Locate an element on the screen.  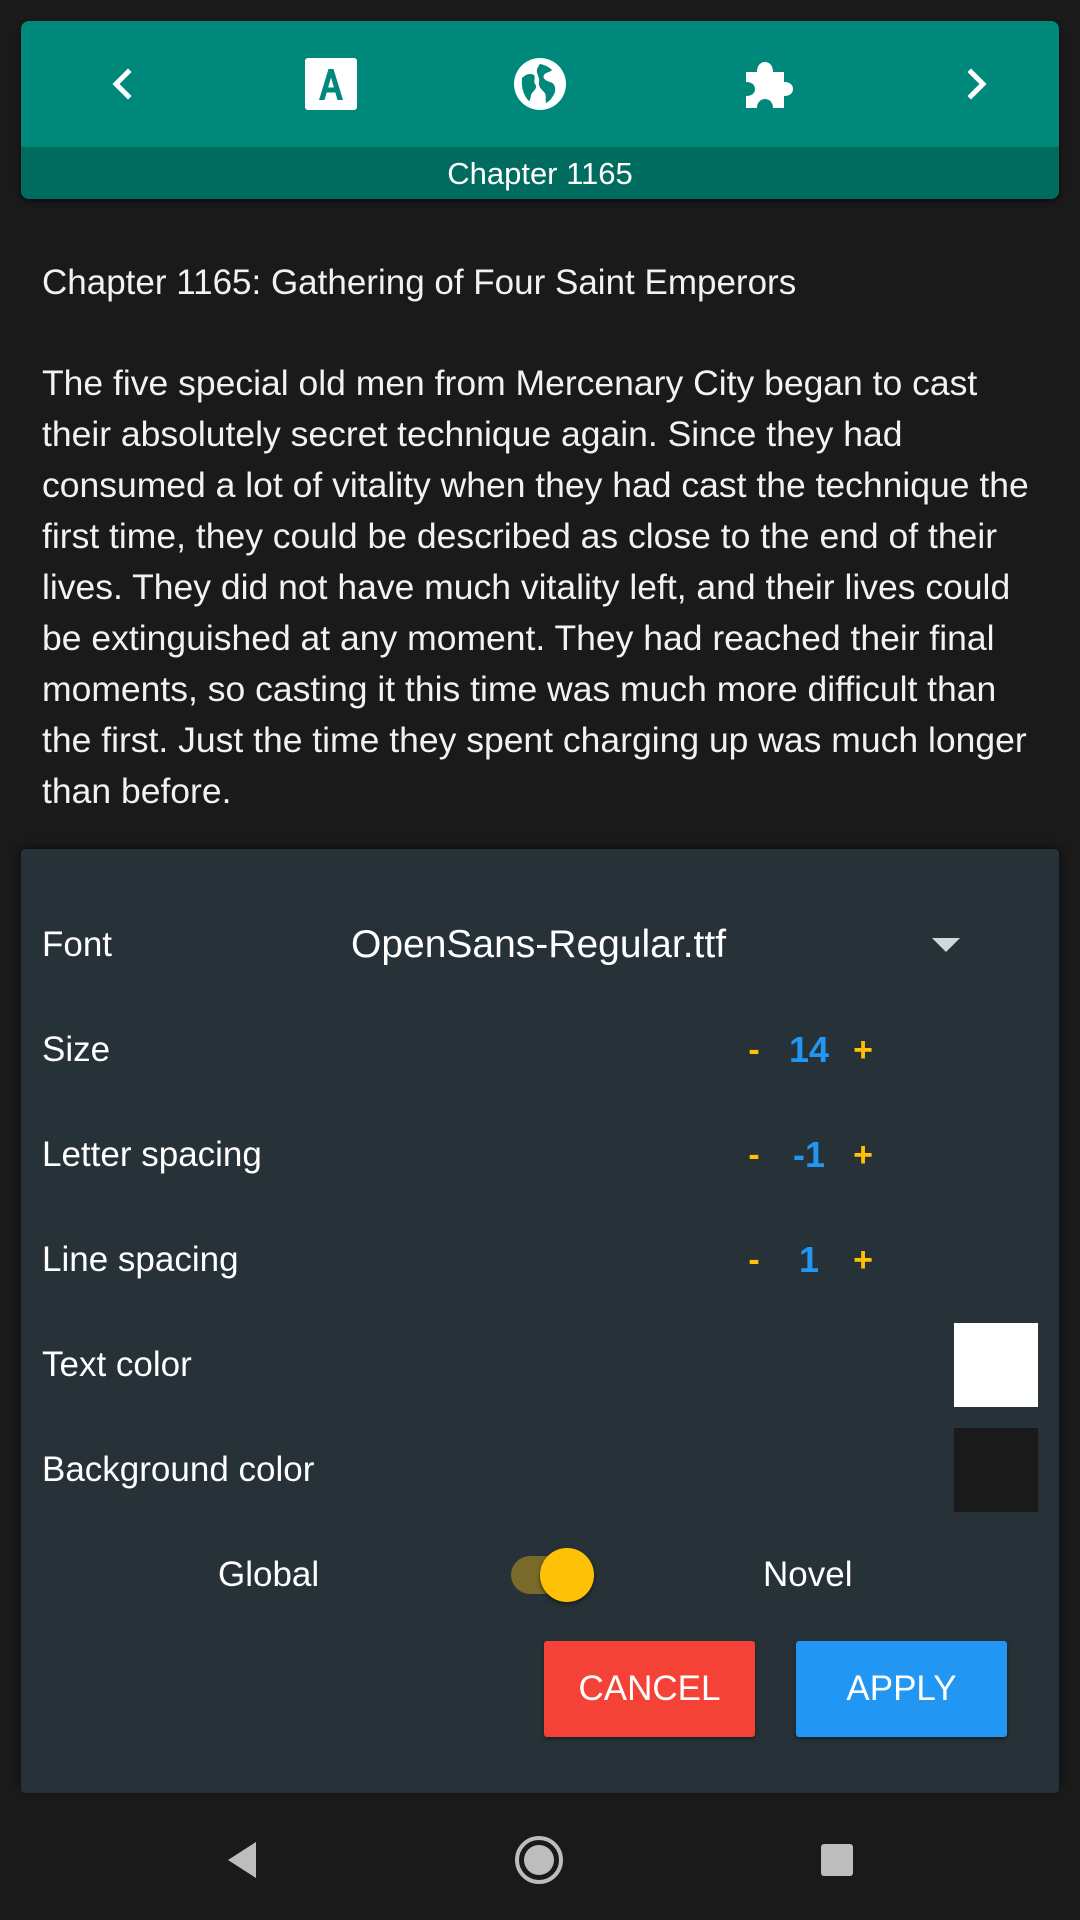
chevron-right-icon is located at coordinates (977, 84).